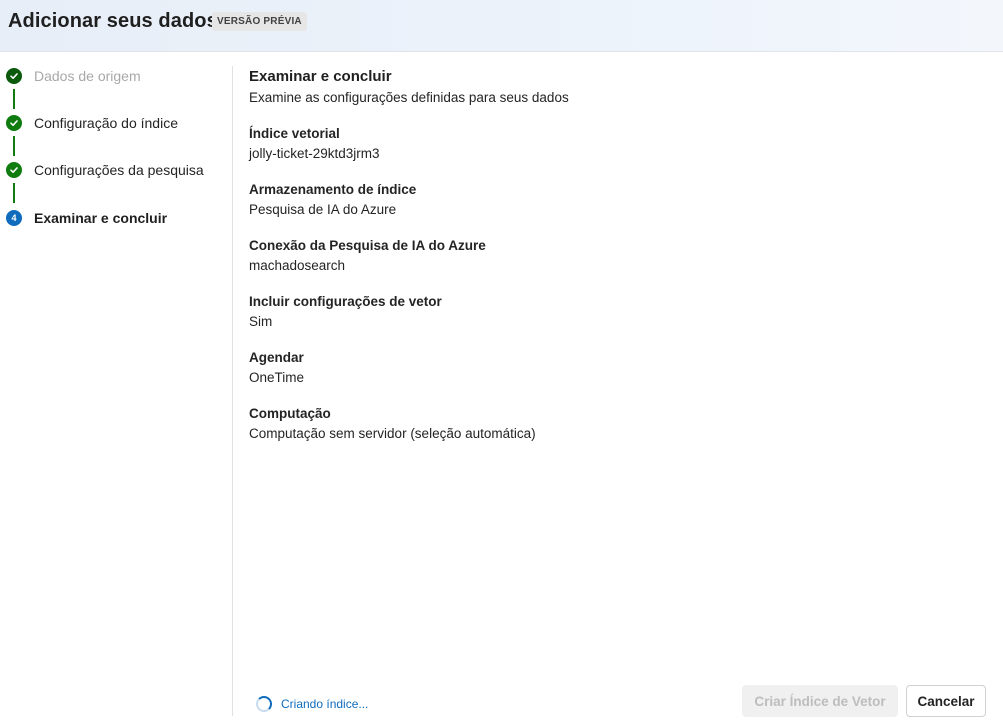  Describe the element at coordinates (294, 133) in the screenshot. I see `field-label: Índice vetorial` at that location.